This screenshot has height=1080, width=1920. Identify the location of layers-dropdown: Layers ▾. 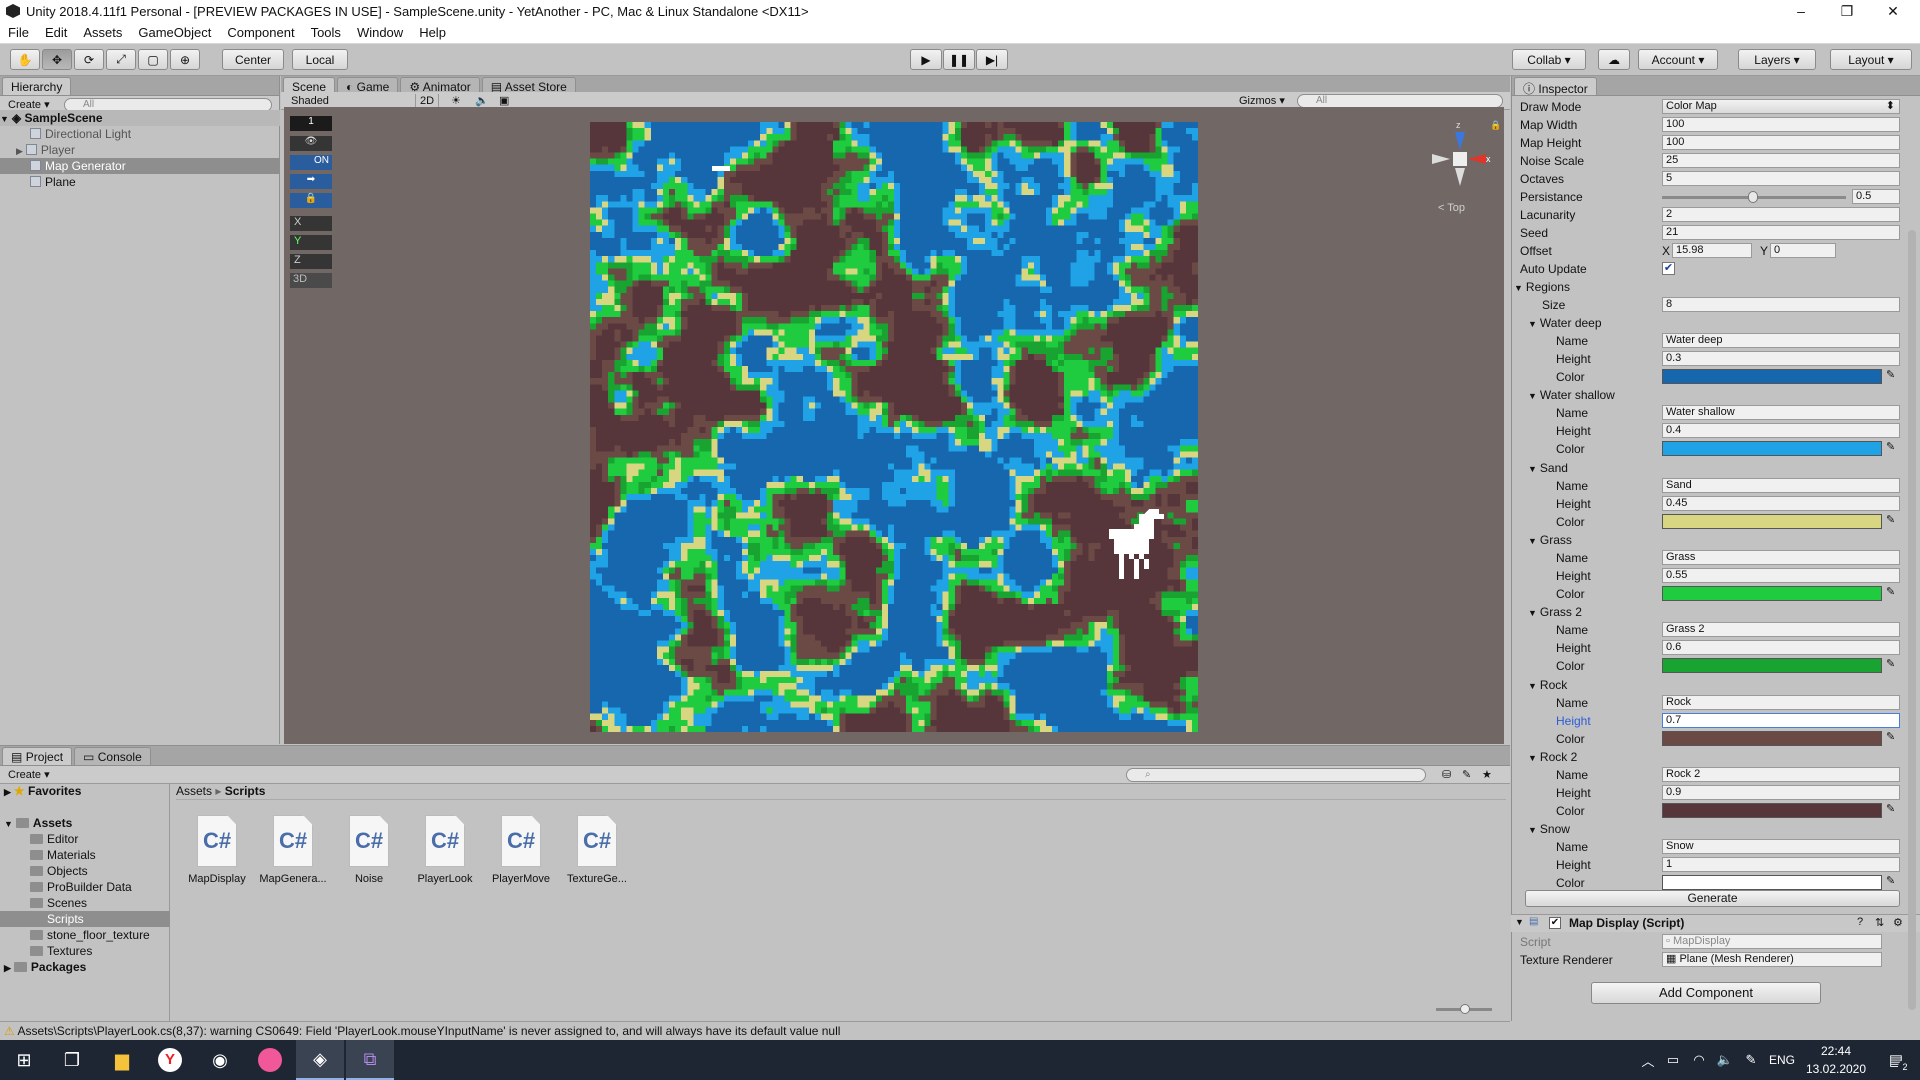
(1777, 59).